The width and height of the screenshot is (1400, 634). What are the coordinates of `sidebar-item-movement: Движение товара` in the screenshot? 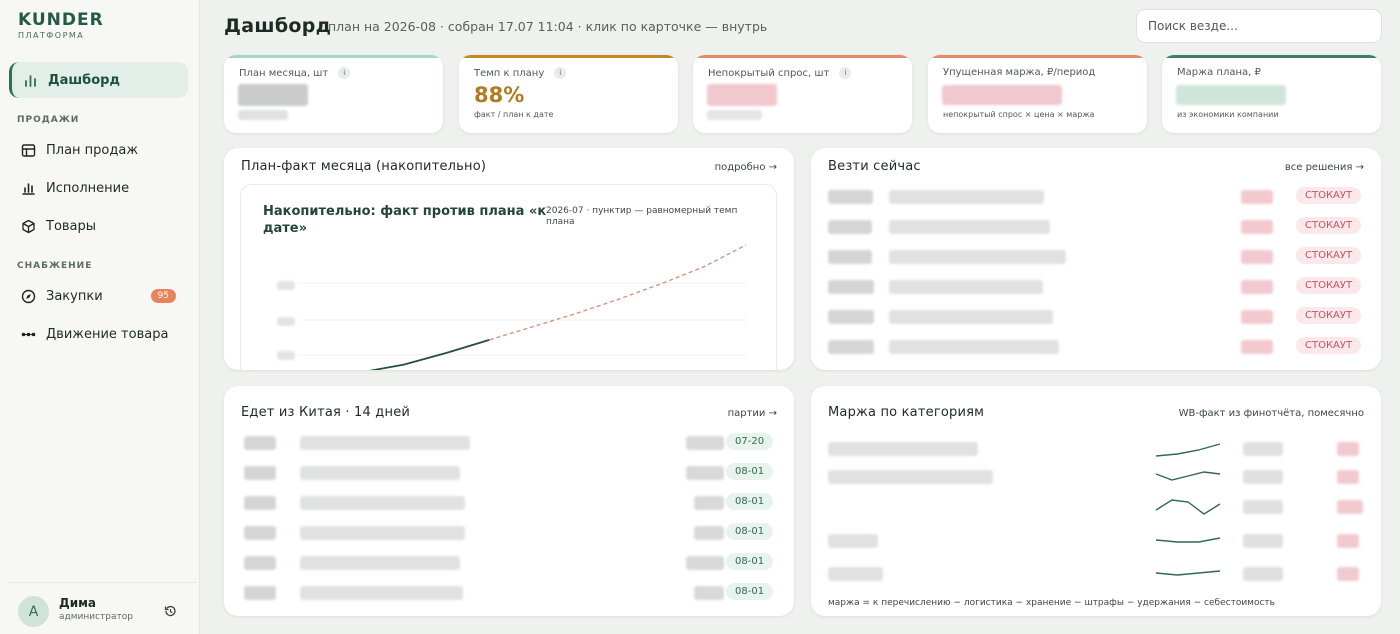 It's located at (98, 334).